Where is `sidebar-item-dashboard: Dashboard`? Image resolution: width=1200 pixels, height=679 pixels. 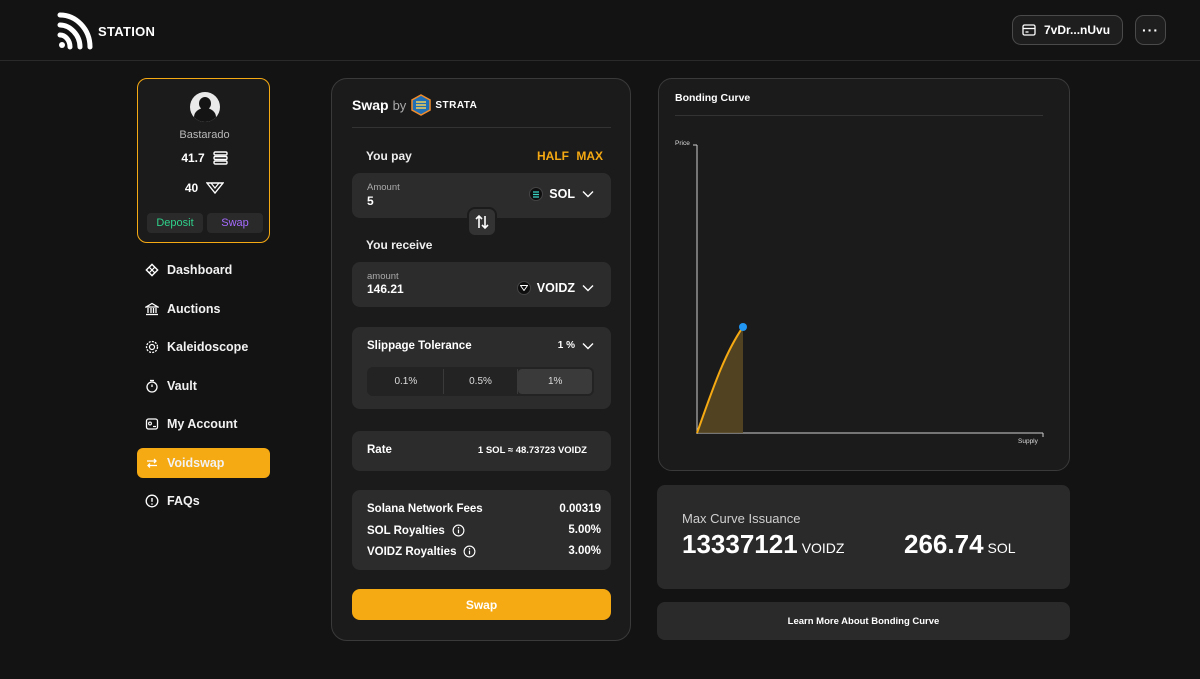 sidebar-item-dashboard: Dashboard is located at coordinates (203, 270).